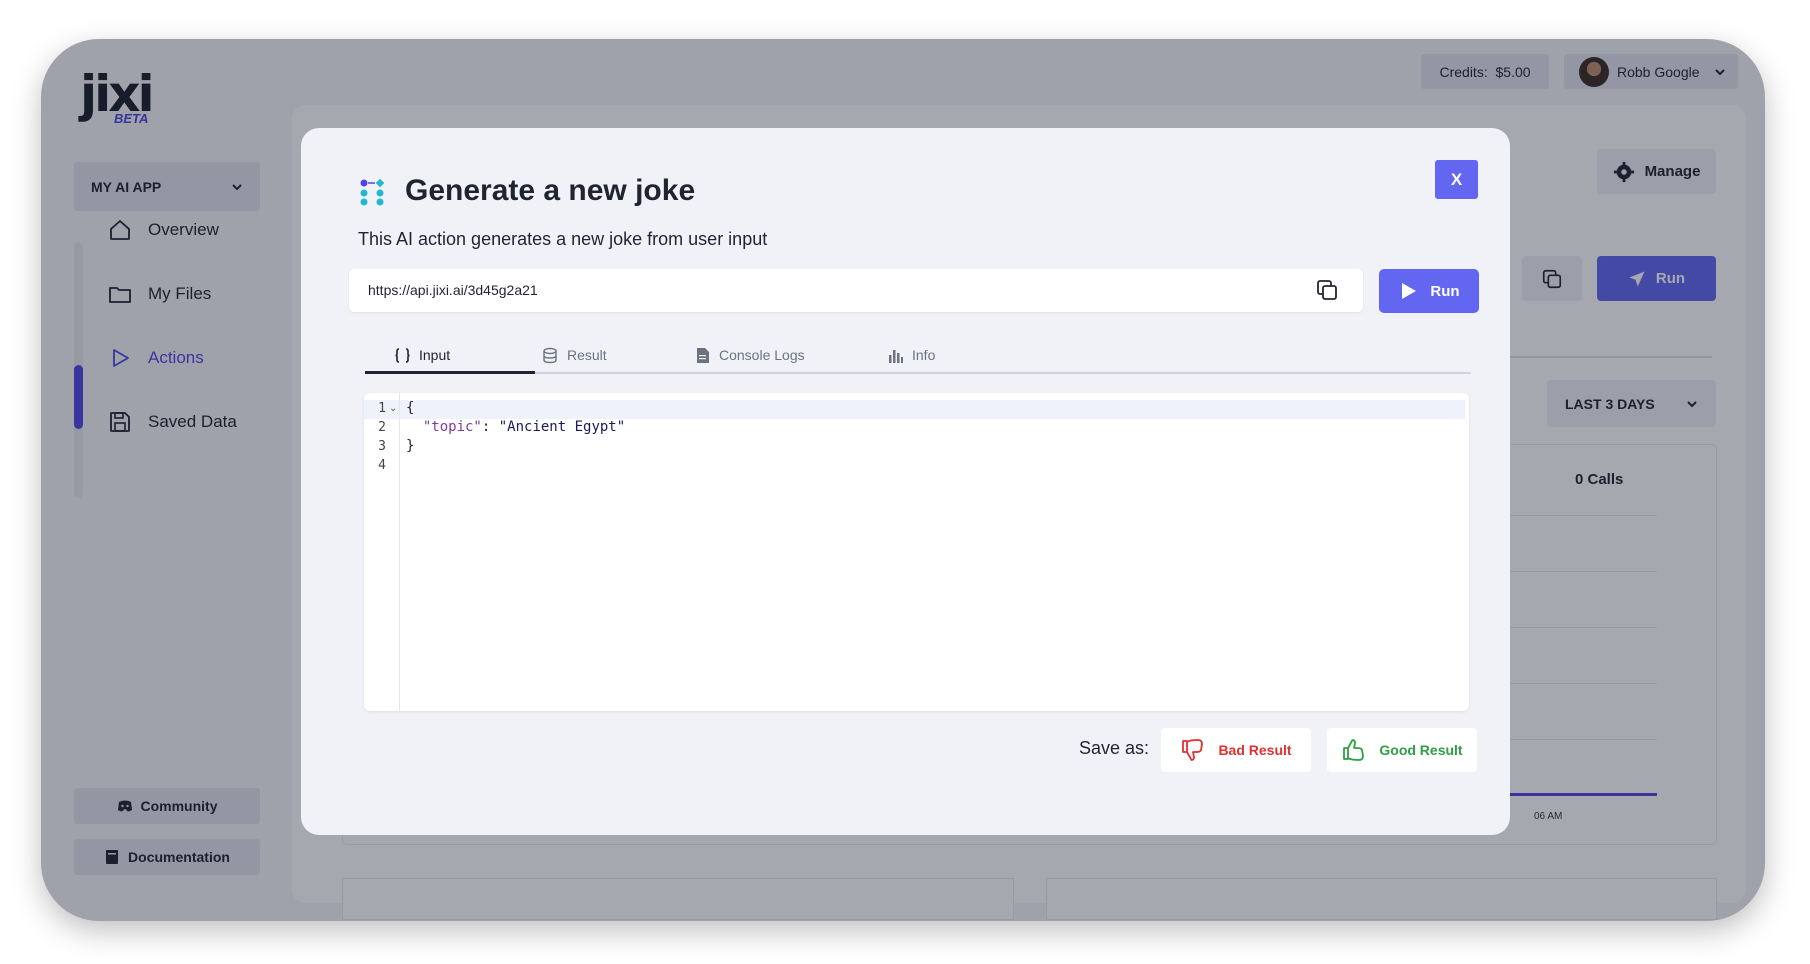 This screenshot has height=964, width=1810. I want to click on tab-console-logs: Console Logs, so click(749, 355).